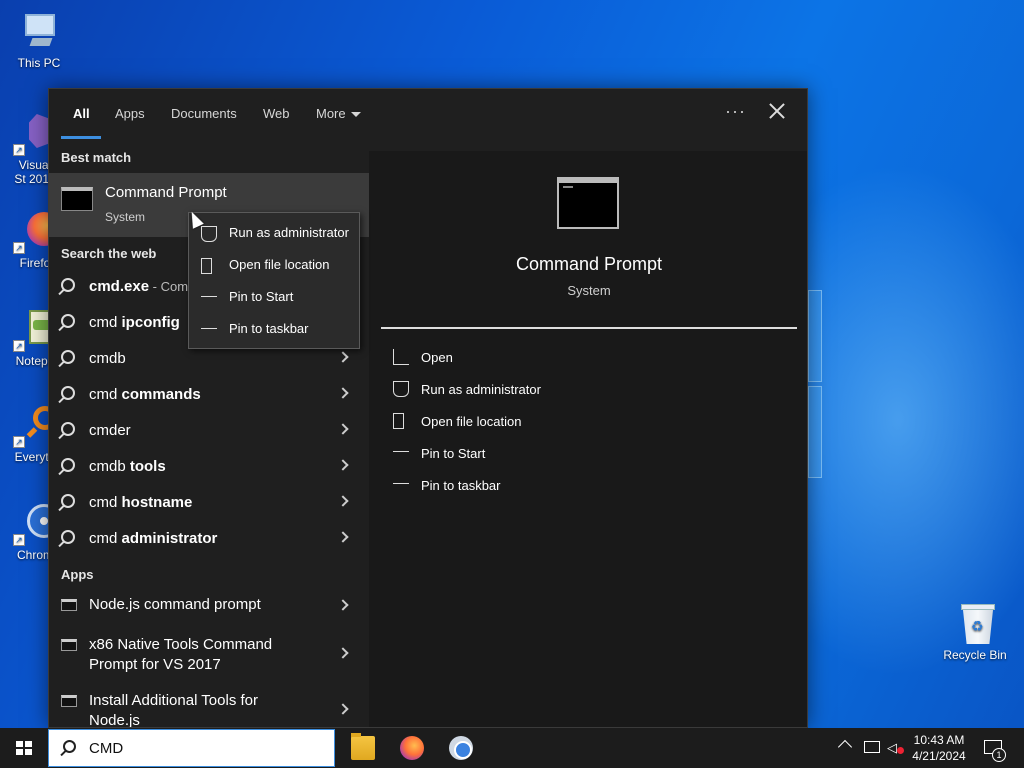 The image size is (1024, 768). I want to click on app-result-line: Node.js, so click(114, 720).